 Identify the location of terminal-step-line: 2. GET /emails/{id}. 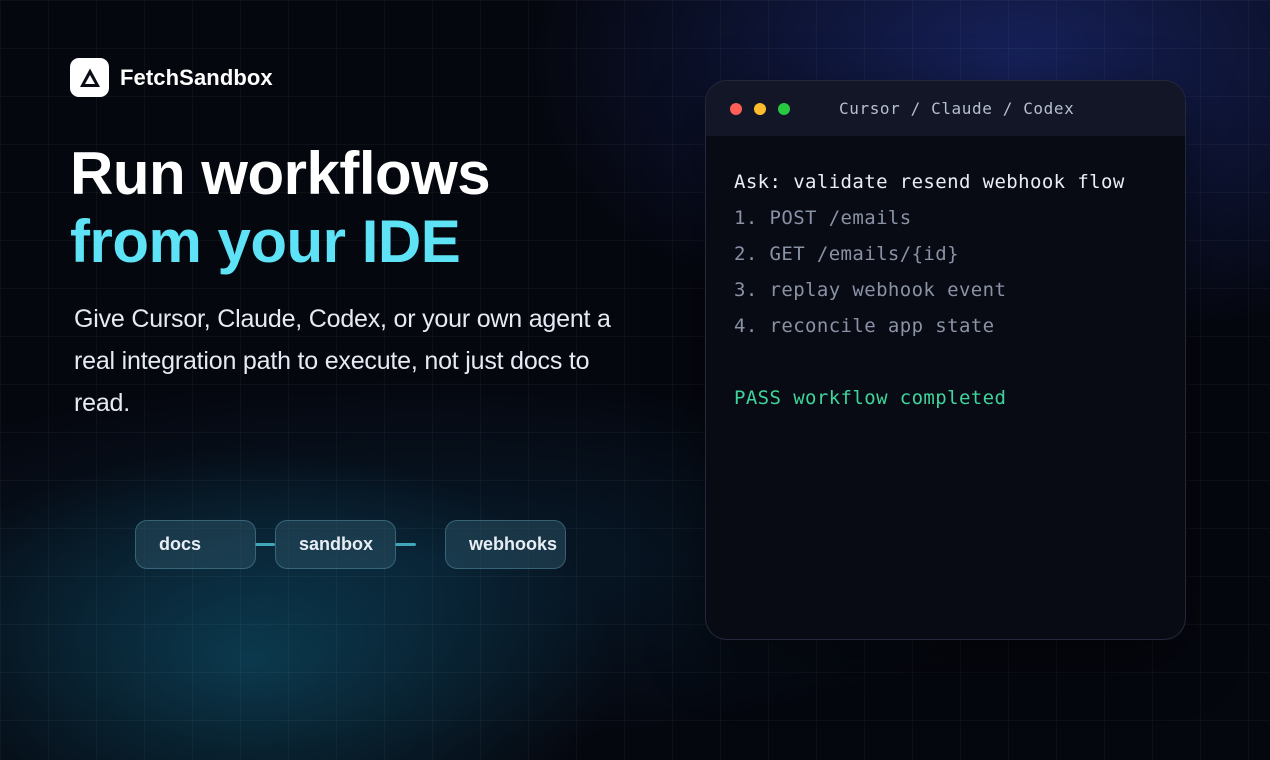
(846, 254).